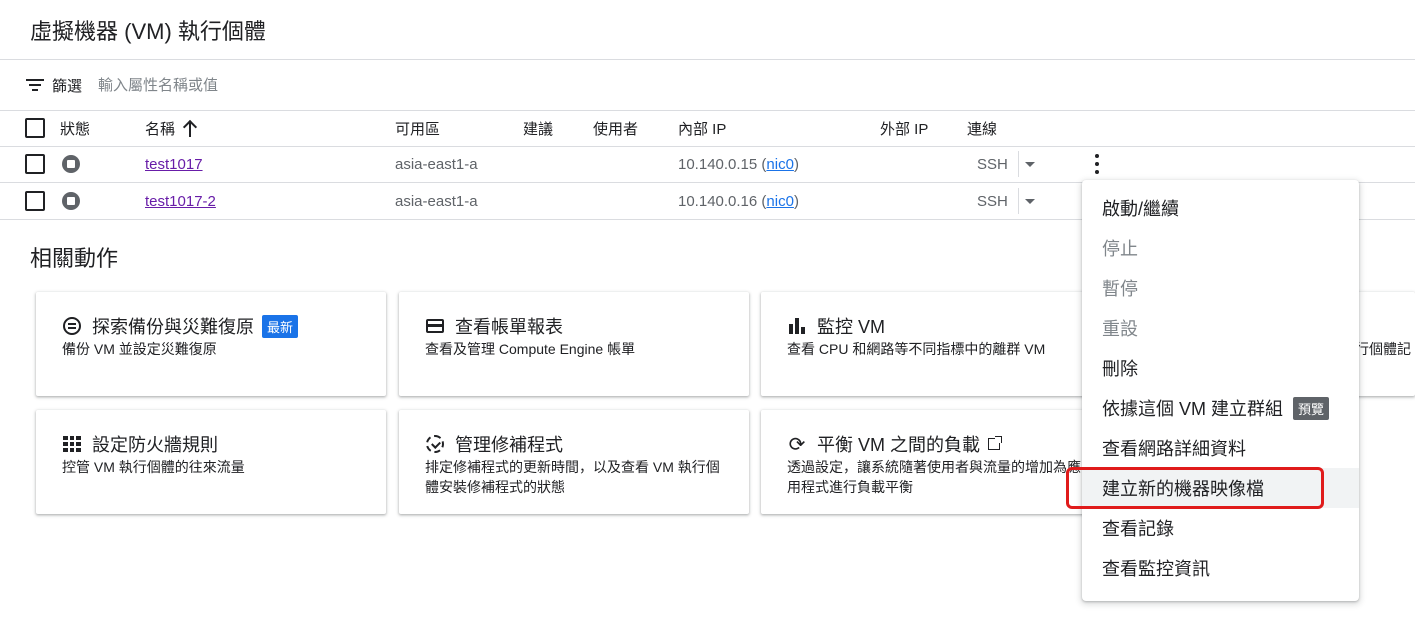 The width and height of the screenshot is (1415, 623). Describe the element at coordinates (139, 349) in the screenshot. I see `card-description: 備份 VM 並設定災難復原` at that location.